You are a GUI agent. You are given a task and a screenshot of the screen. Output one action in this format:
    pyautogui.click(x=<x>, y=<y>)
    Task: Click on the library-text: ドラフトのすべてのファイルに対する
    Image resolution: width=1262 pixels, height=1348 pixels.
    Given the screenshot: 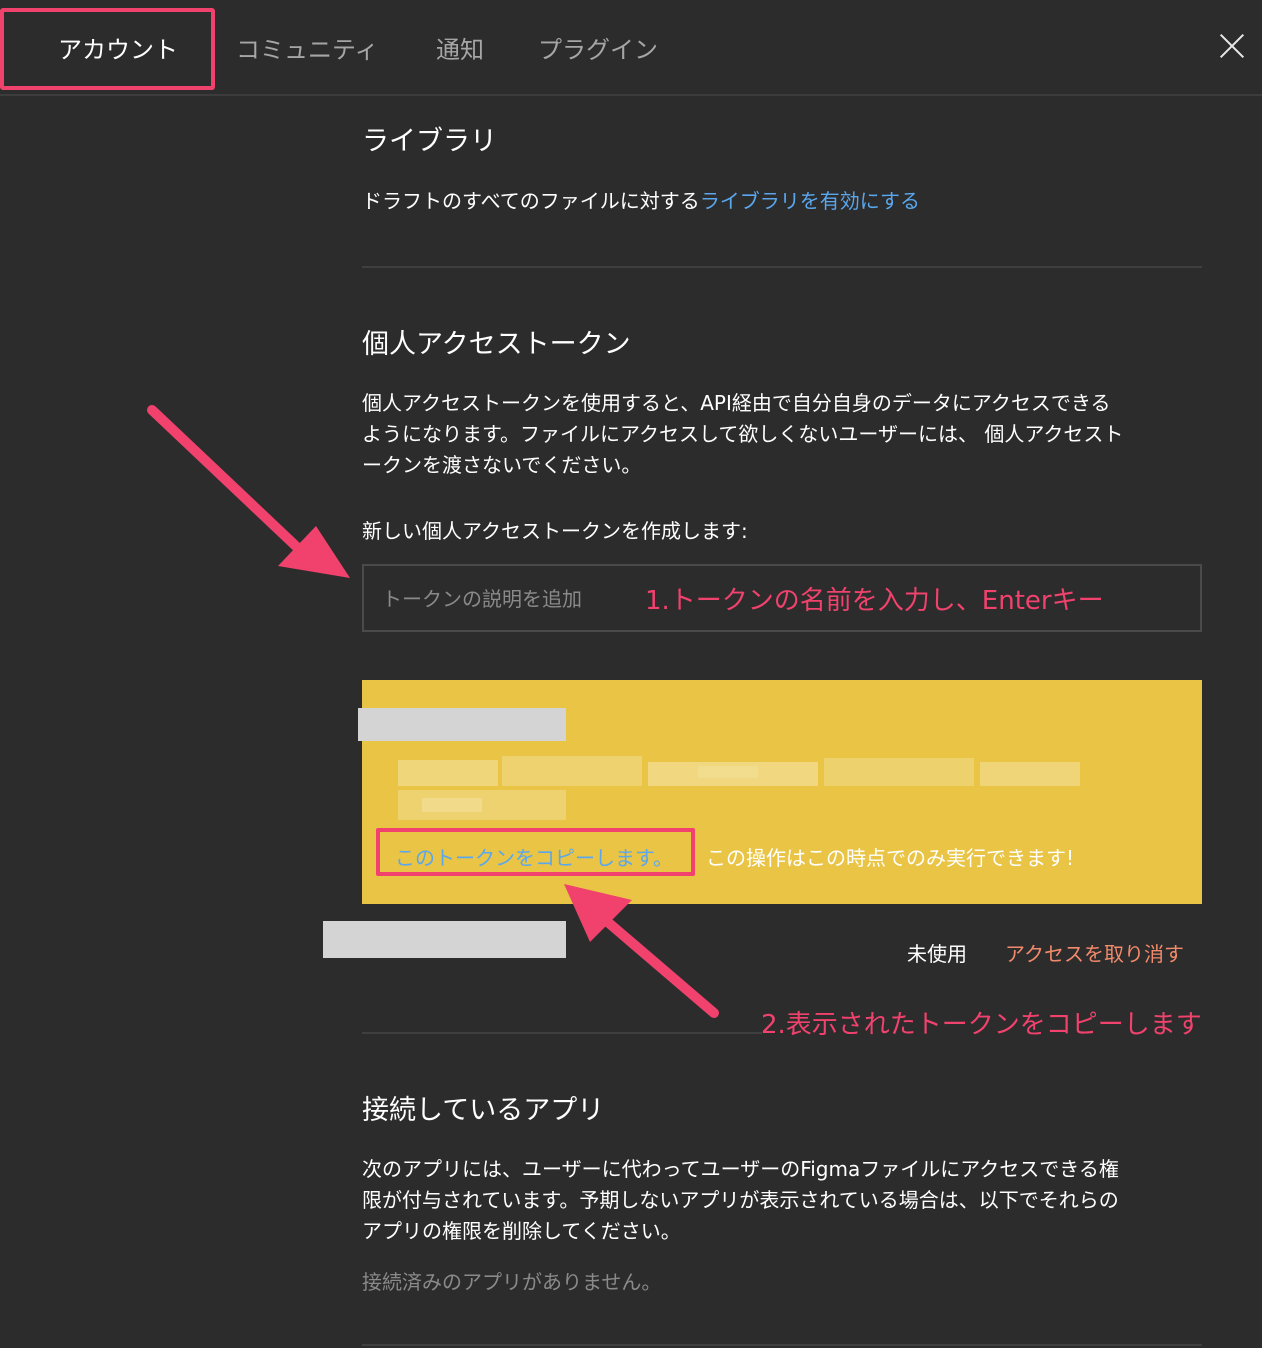 What is the action you would take?
    pyautogui.click(x=531, y=201)
    